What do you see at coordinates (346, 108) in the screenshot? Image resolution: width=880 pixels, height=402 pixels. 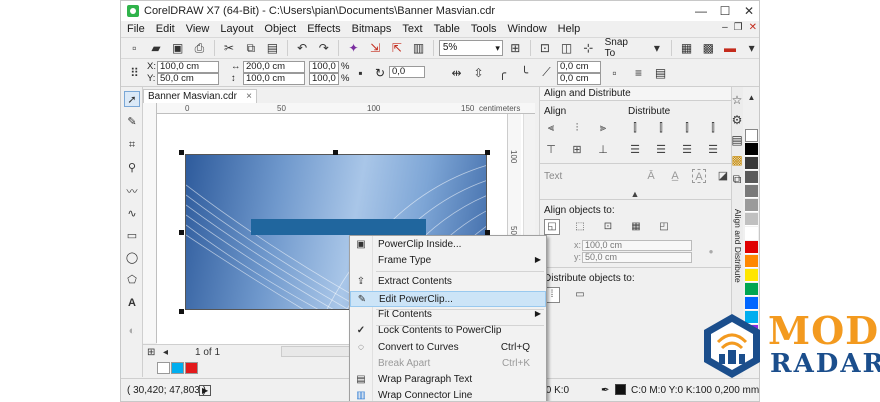 I see `horizontal-ruler: 0 50 100 150 centimeters` at bounding box center [346, 108].